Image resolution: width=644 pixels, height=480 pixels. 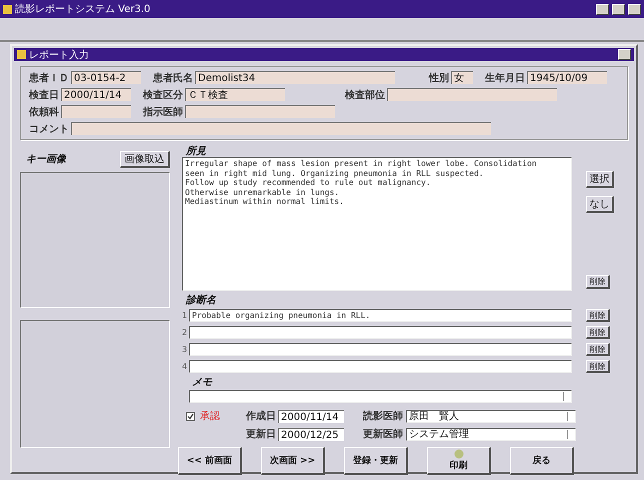 I want to click on section-label: 所見, so click(x=195, y=151).